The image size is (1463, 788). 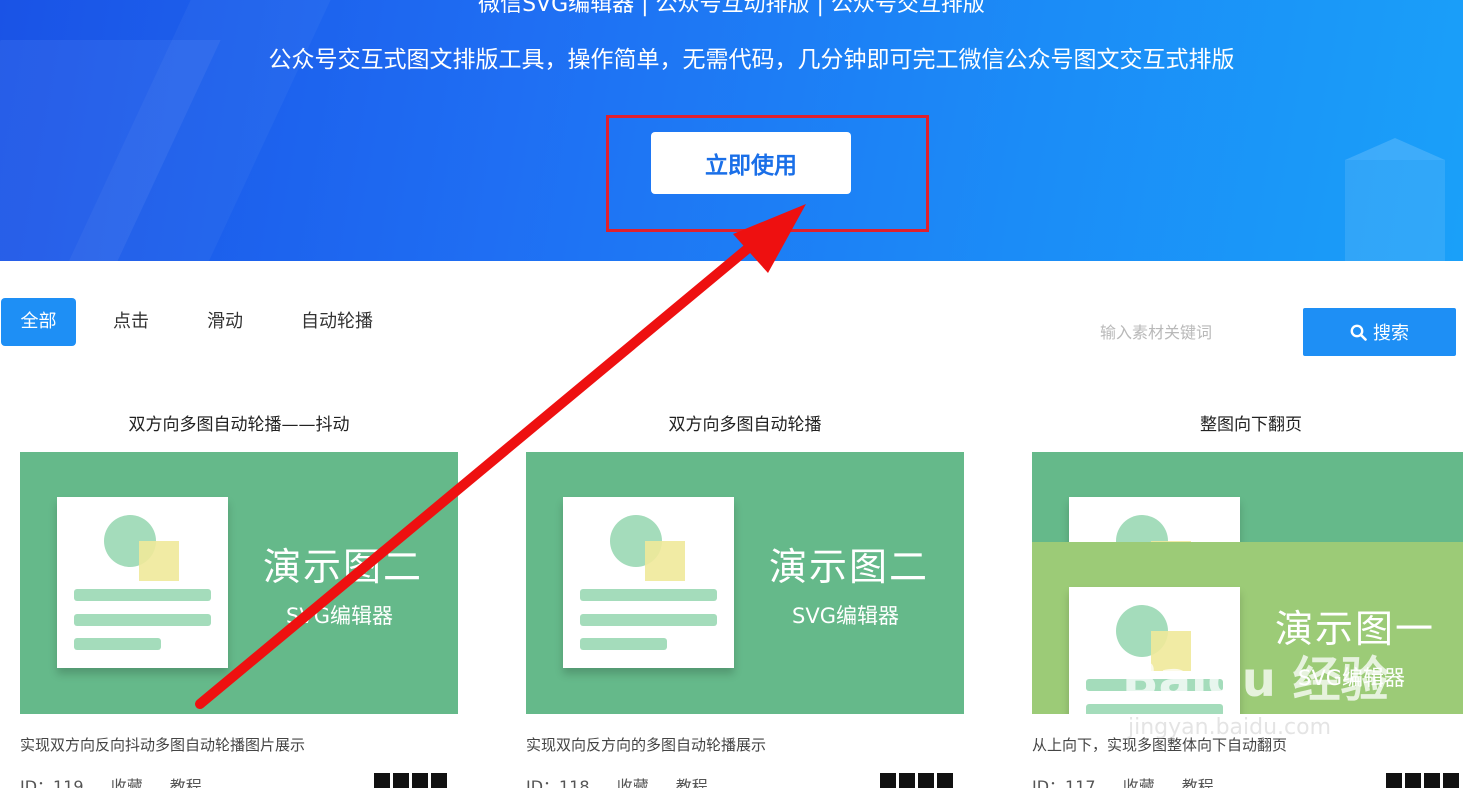 I want to click on card-title: 整图向下翻页, so click(x=1247, y=425).